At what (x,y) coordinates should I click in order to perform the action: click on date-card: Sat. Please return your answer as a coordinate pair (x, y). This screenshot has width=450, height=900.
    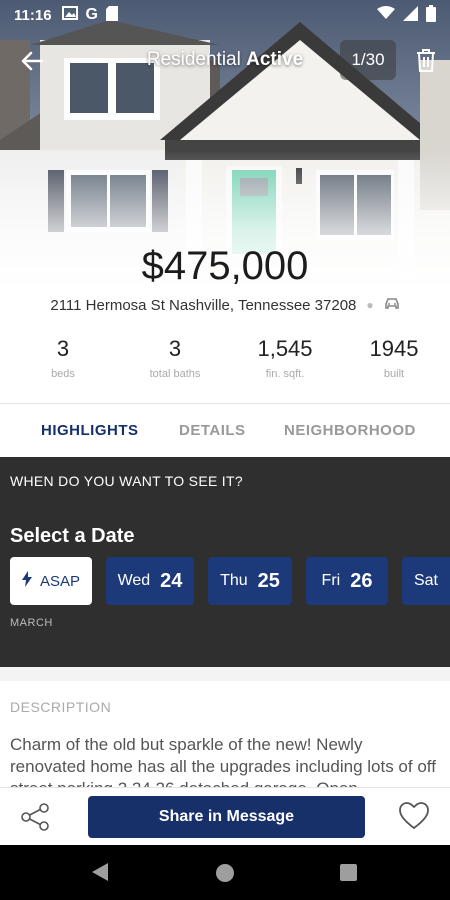
    Looking at the image, I should click on (426, 581).